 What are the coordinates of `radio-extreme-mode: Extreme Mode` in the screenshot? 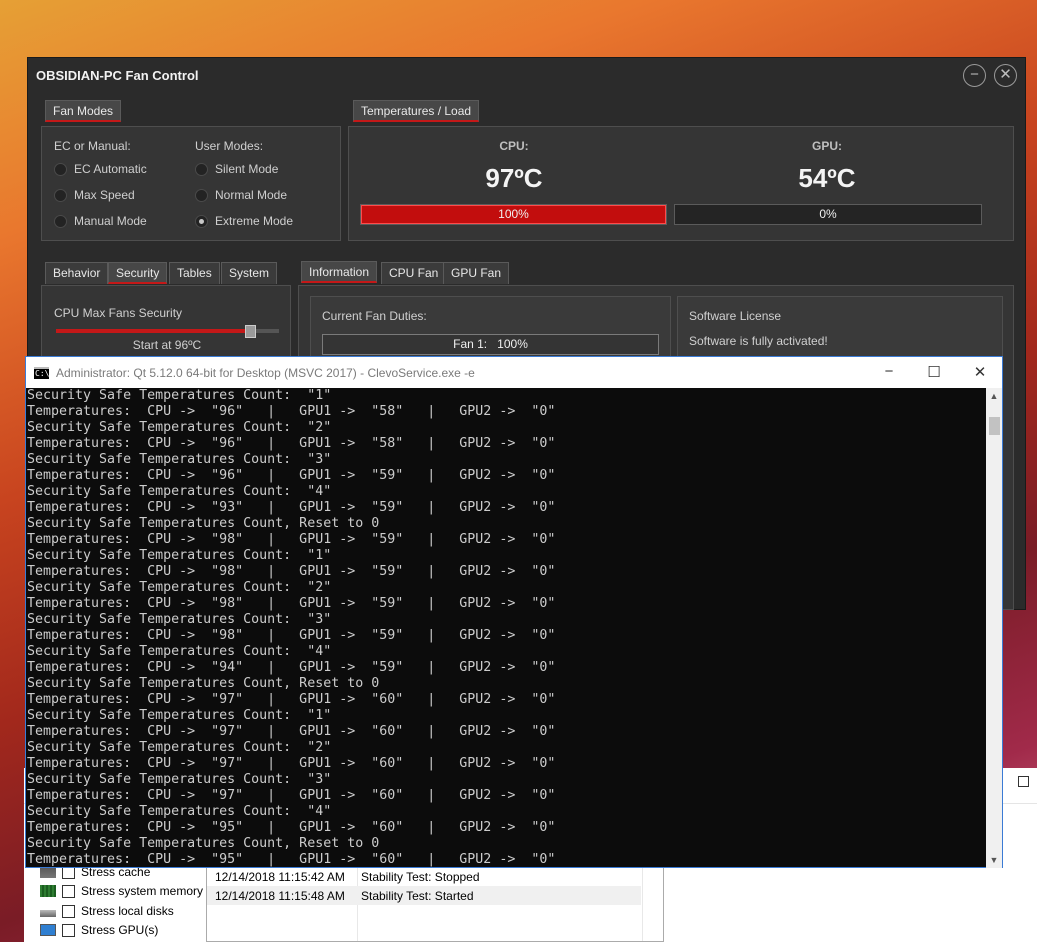 It's located at (244, 221).